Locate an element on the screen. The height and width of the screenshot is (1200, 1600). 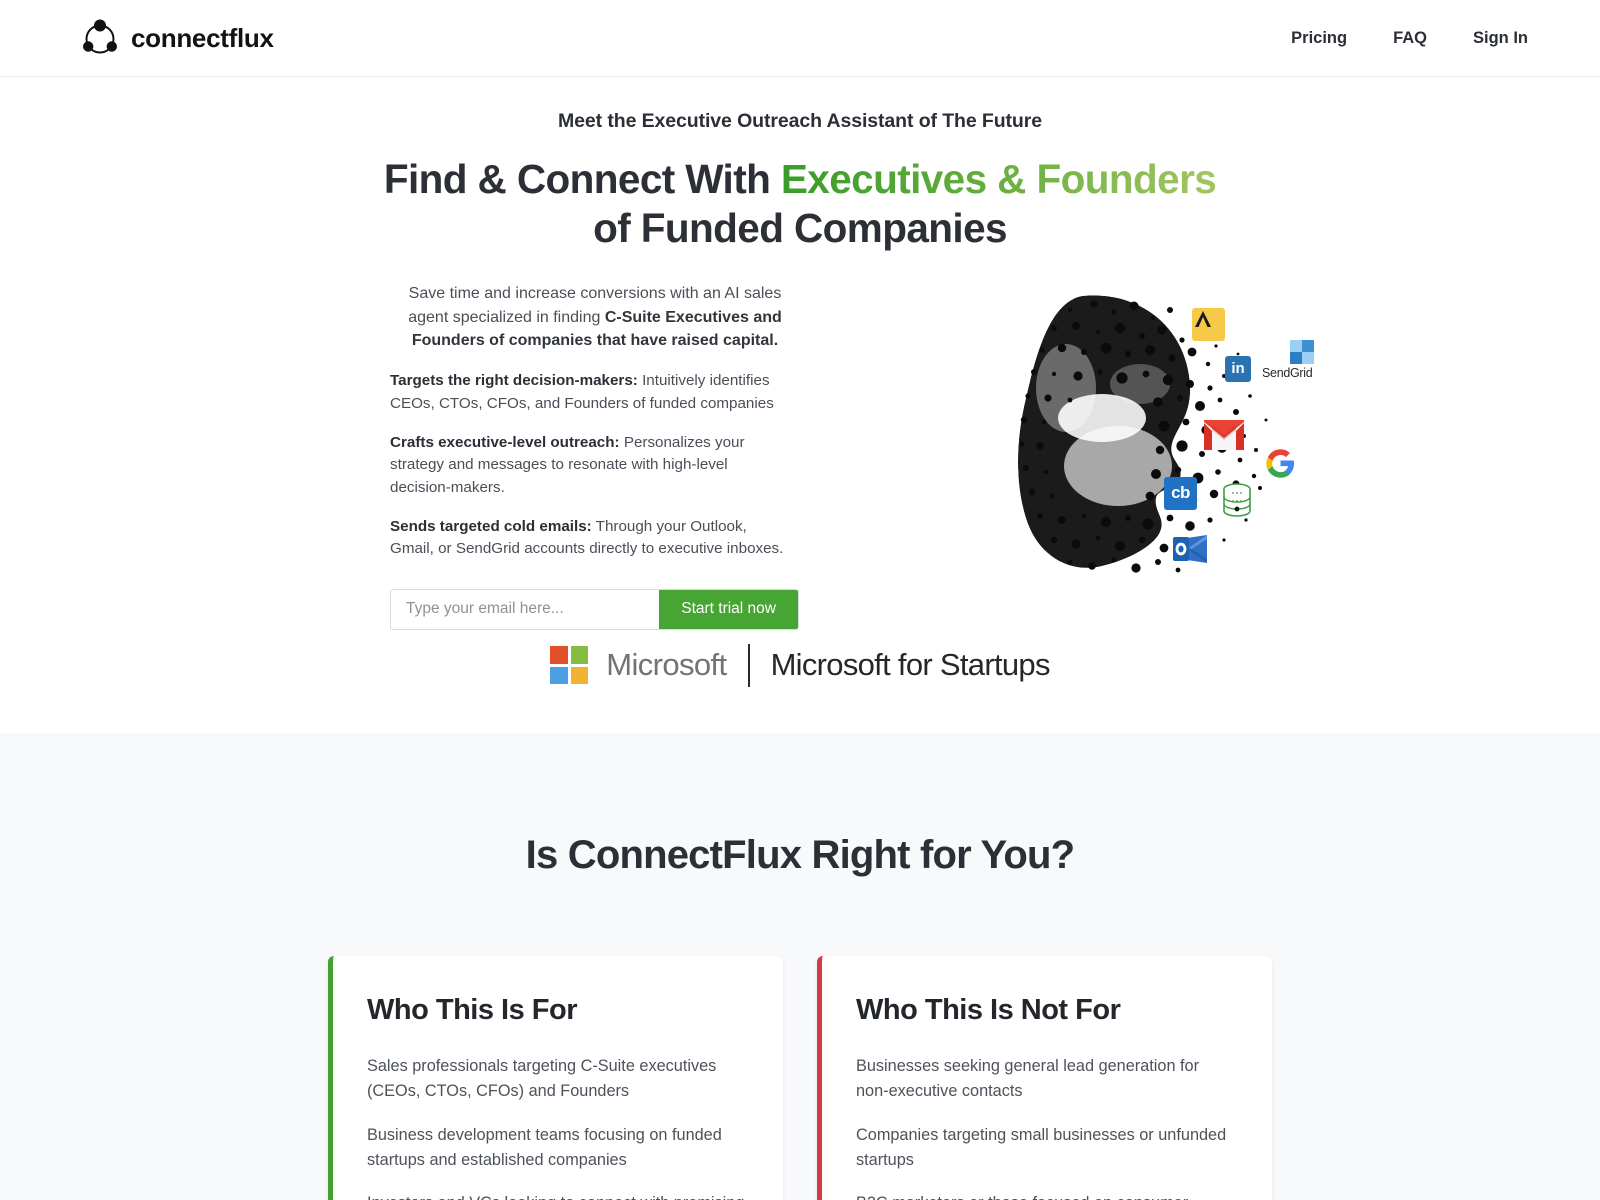
microsoft-for-startups-badge: Microsoft Microsoft for Startups is located at coordinates (800, 658).